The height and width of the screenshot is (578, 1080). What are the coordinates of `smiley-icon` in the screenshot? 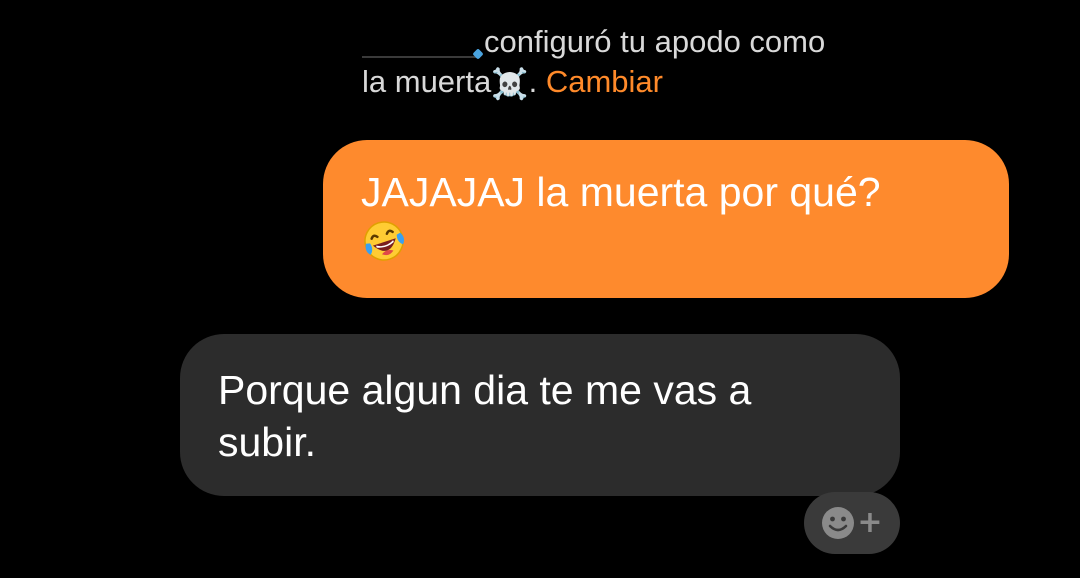 It's located at (838, 523).